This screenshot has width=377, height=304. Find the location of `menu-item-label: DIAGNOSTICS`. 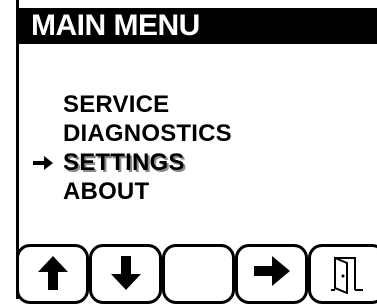

menu-item-label: DIAGNOSTICS is located at coordinates (147, 133).